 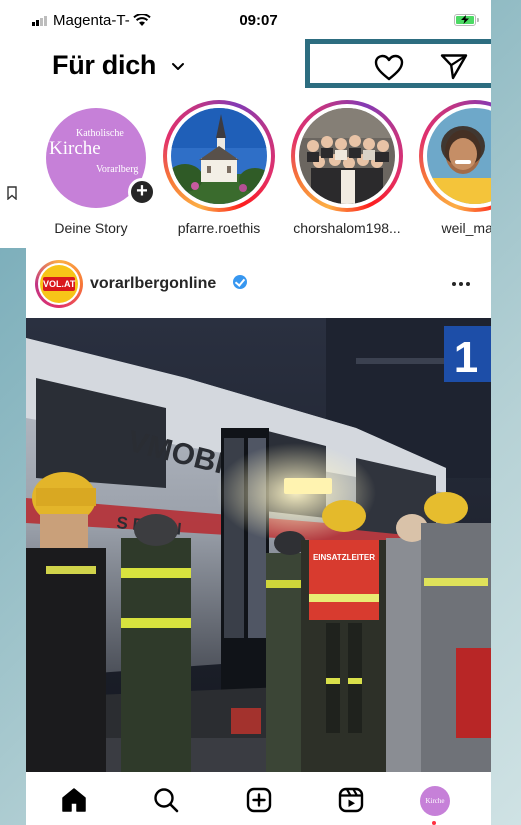 I want to click on post-header: VOL.AT vorarlbergonline, so click(x=258, y=282).